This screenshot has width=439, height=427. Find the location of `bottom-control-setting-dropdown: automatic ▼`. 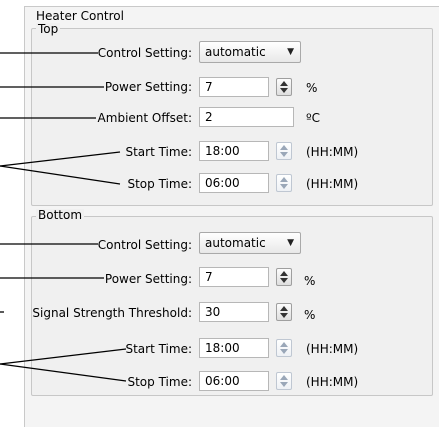

bottom-control-setting-dropdown: automatic ▼ is located at coordinates (250, 243).